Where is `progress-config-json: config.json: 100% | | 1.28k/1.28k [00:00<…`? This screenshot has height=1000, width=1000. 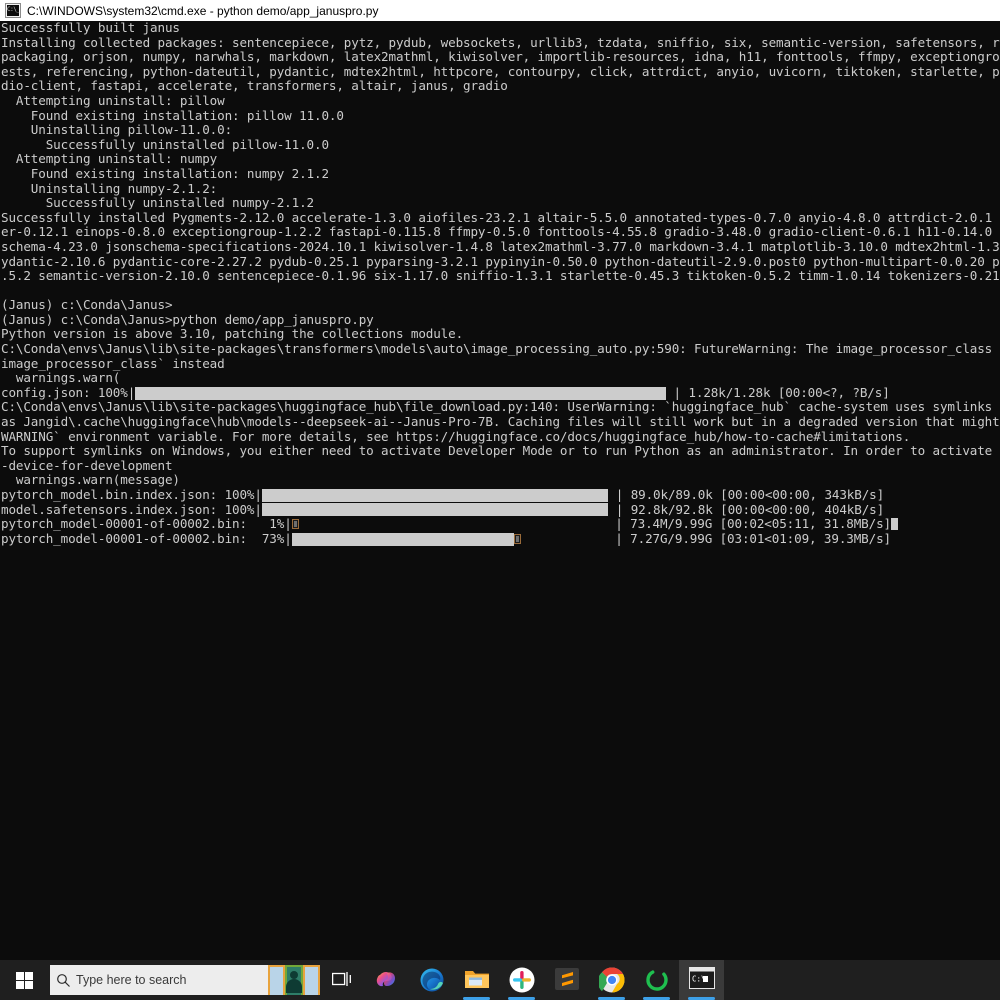
progress-config-json: config.json: 100% | | 1.28k/1.28k [00:00<… is located at coordinates (500, 392).